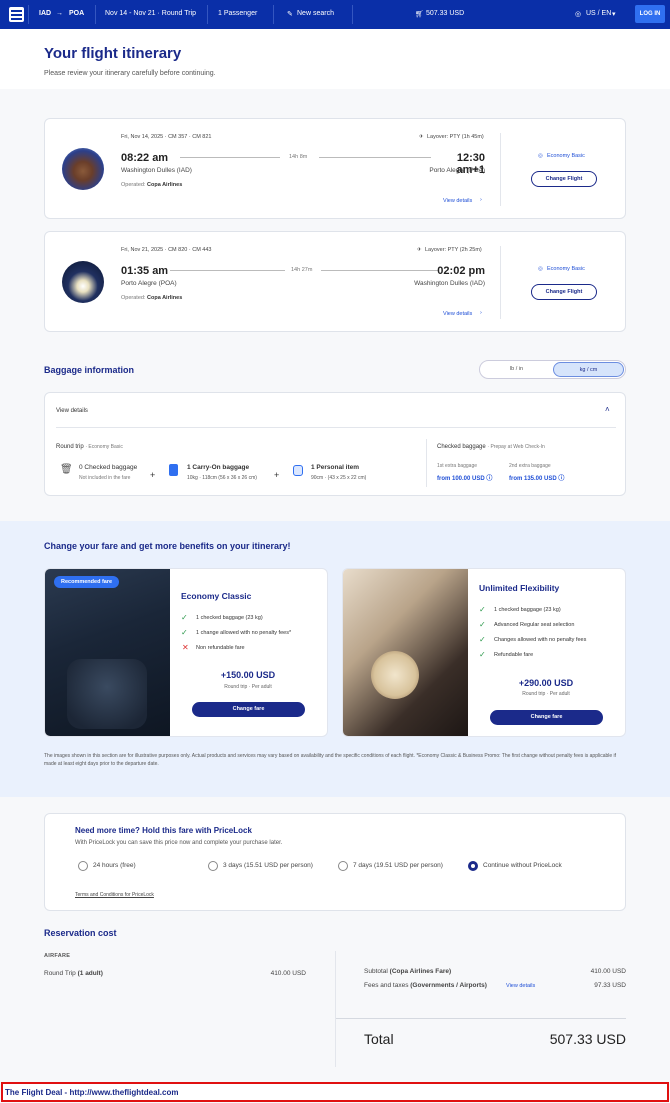 The image size is (670, 1103). Describe the element at coordinates (343, 866) in the screenshot. I see `radio-7d` at that location.